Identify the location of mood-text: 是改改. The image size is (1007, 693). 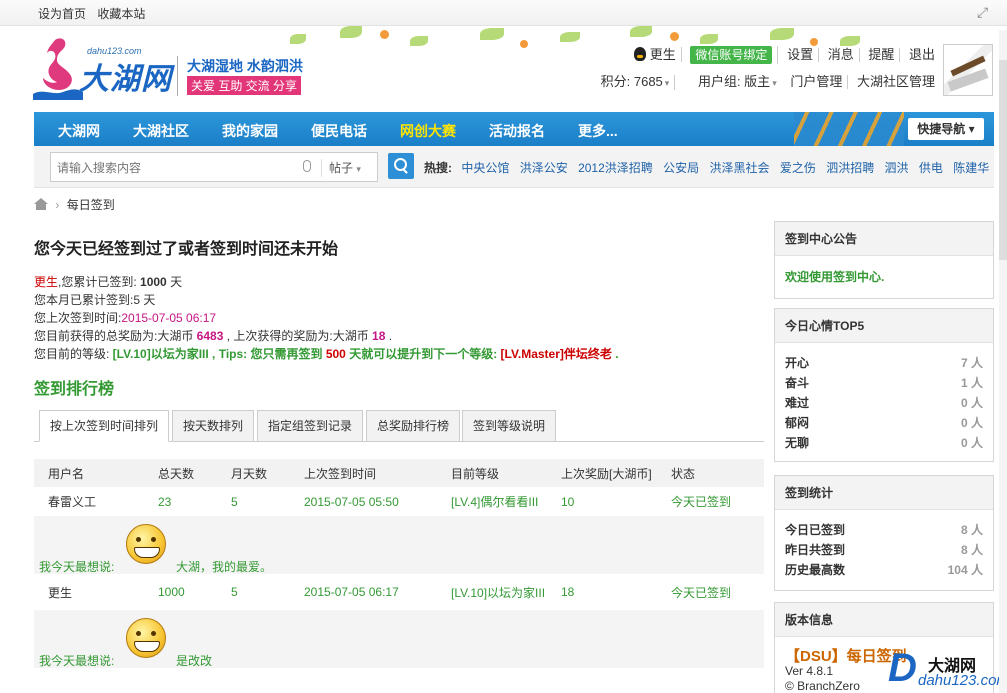
(194, 661).